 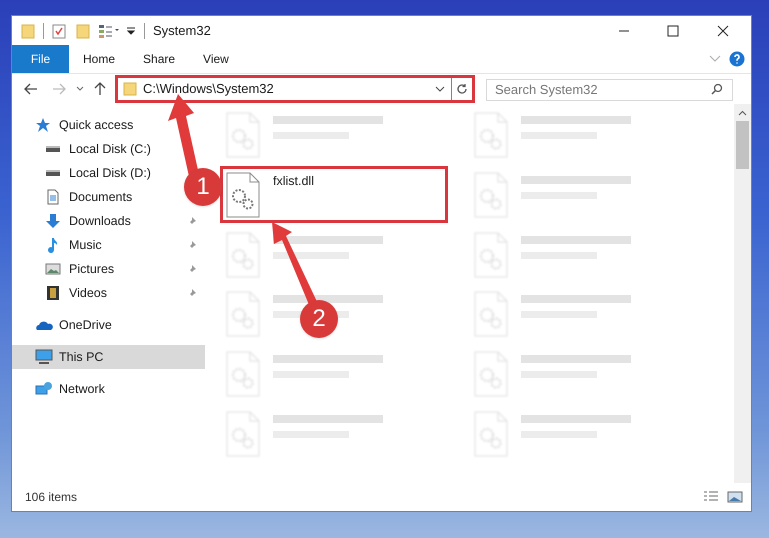 I want to click on sidebar-item: Documents, so click(x=78, y=197).